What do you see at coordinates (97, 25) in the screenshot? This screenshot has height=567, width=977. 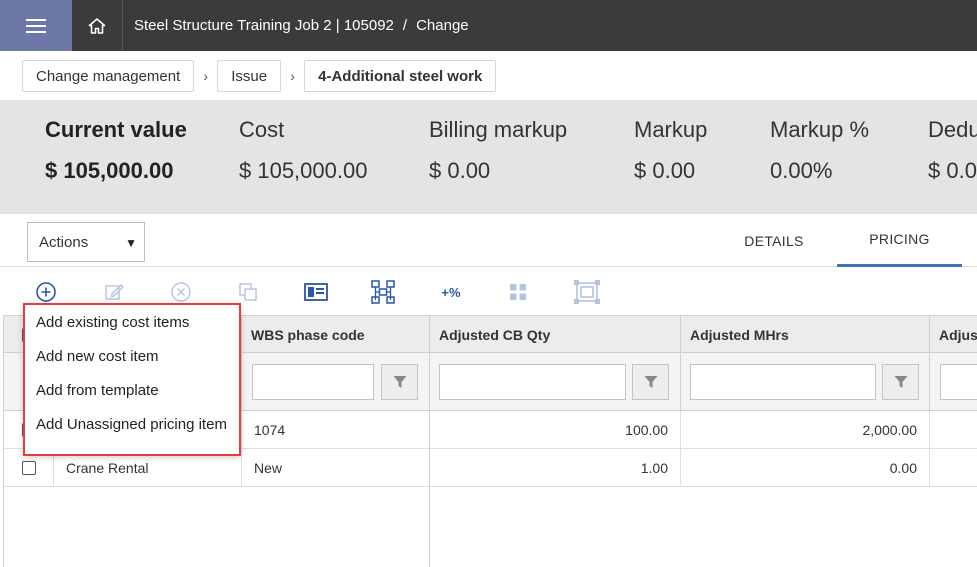 I see `home-icon` at bounding box center [97, 25].